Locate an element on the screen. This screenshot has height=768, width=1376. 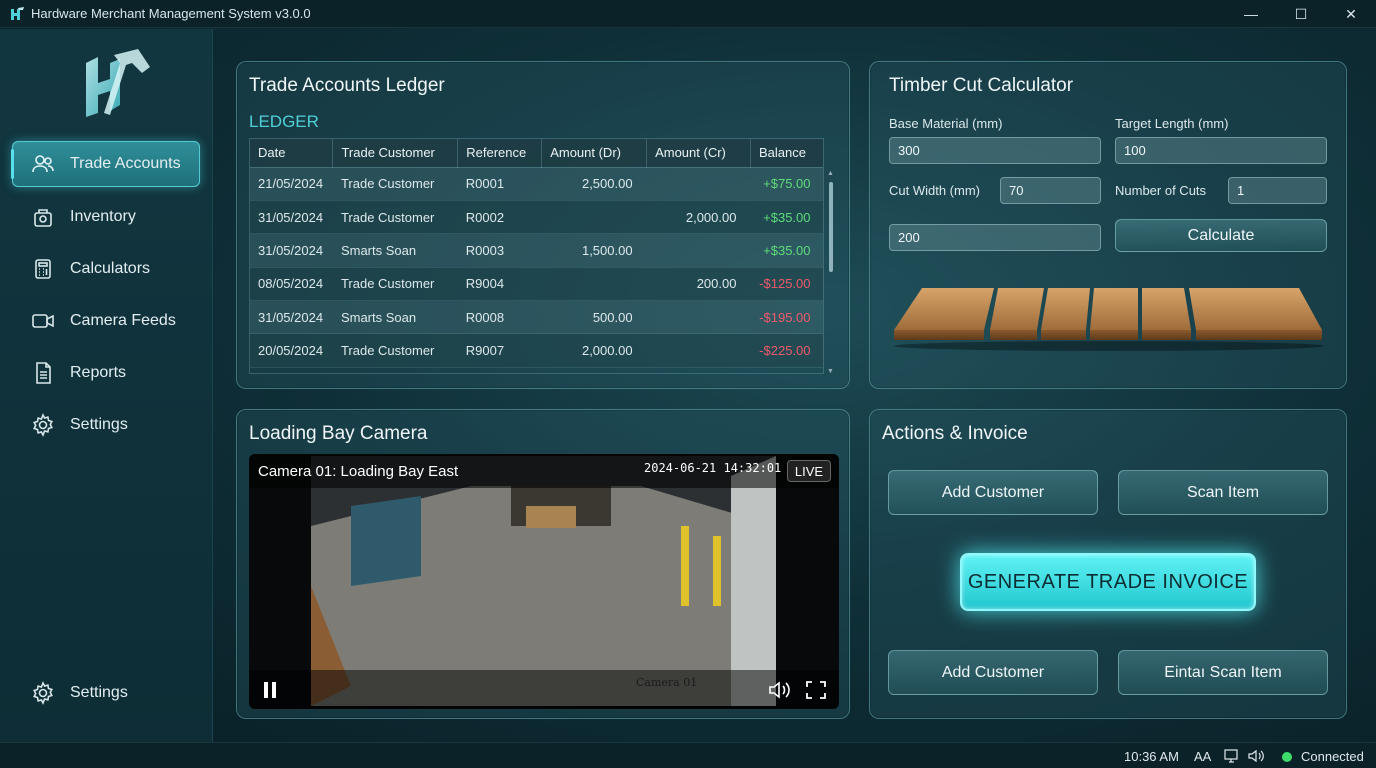
language-indicator: AA is located at coordinates (1202, 756).